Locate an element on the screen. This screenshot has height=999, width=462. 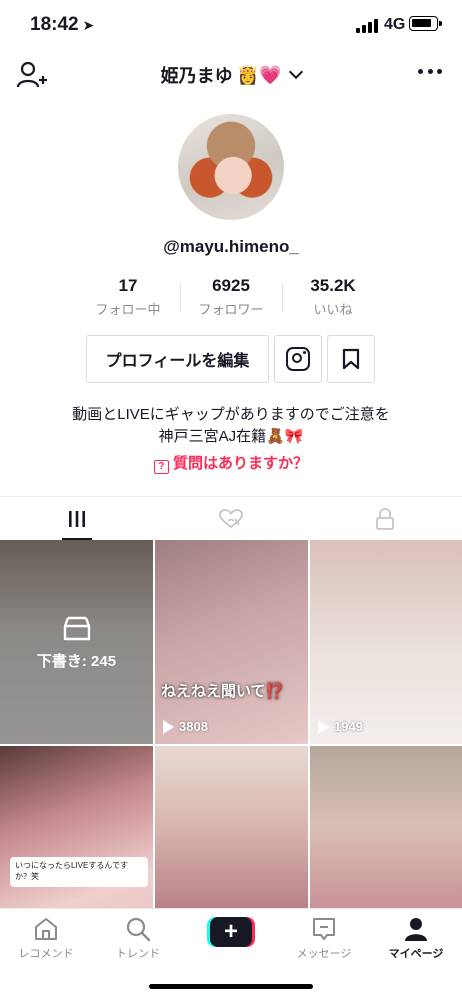
nav-home: レコメンド is located at coordinates (46, 938).